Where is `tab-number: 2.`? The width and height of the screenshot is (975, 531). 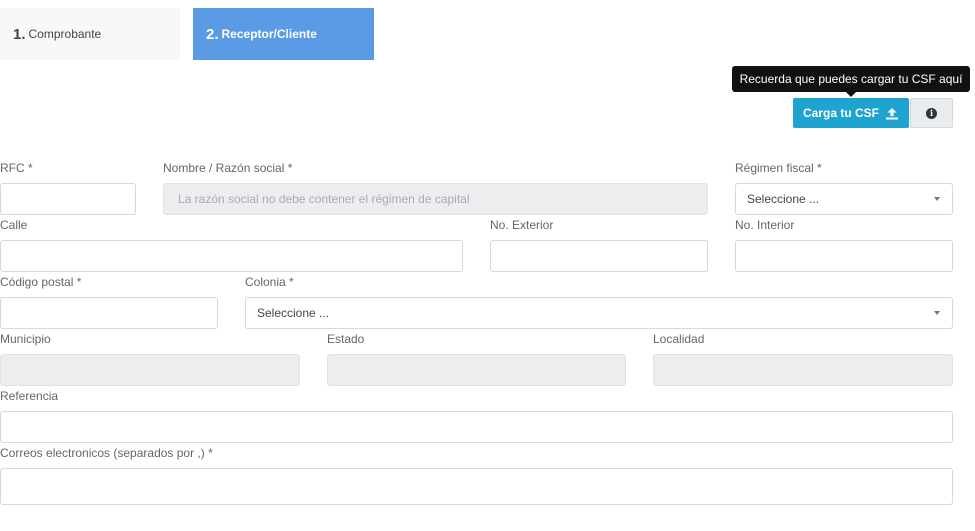 tab-number: 2. is located at coordinates (212, 34).